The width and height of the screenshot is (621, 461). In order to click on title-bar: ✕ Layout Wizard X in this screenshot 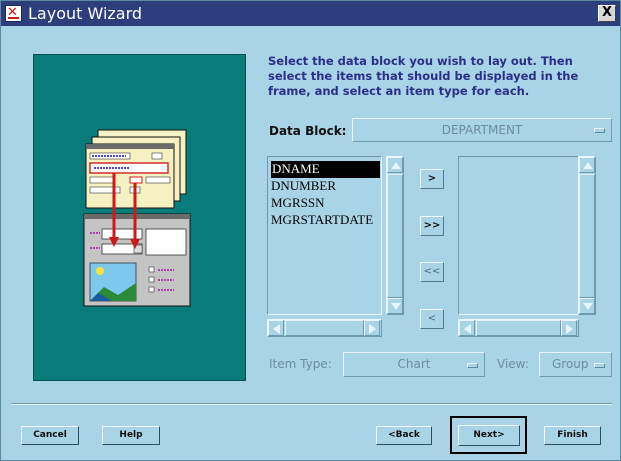, I will do `click(310, 13)`.